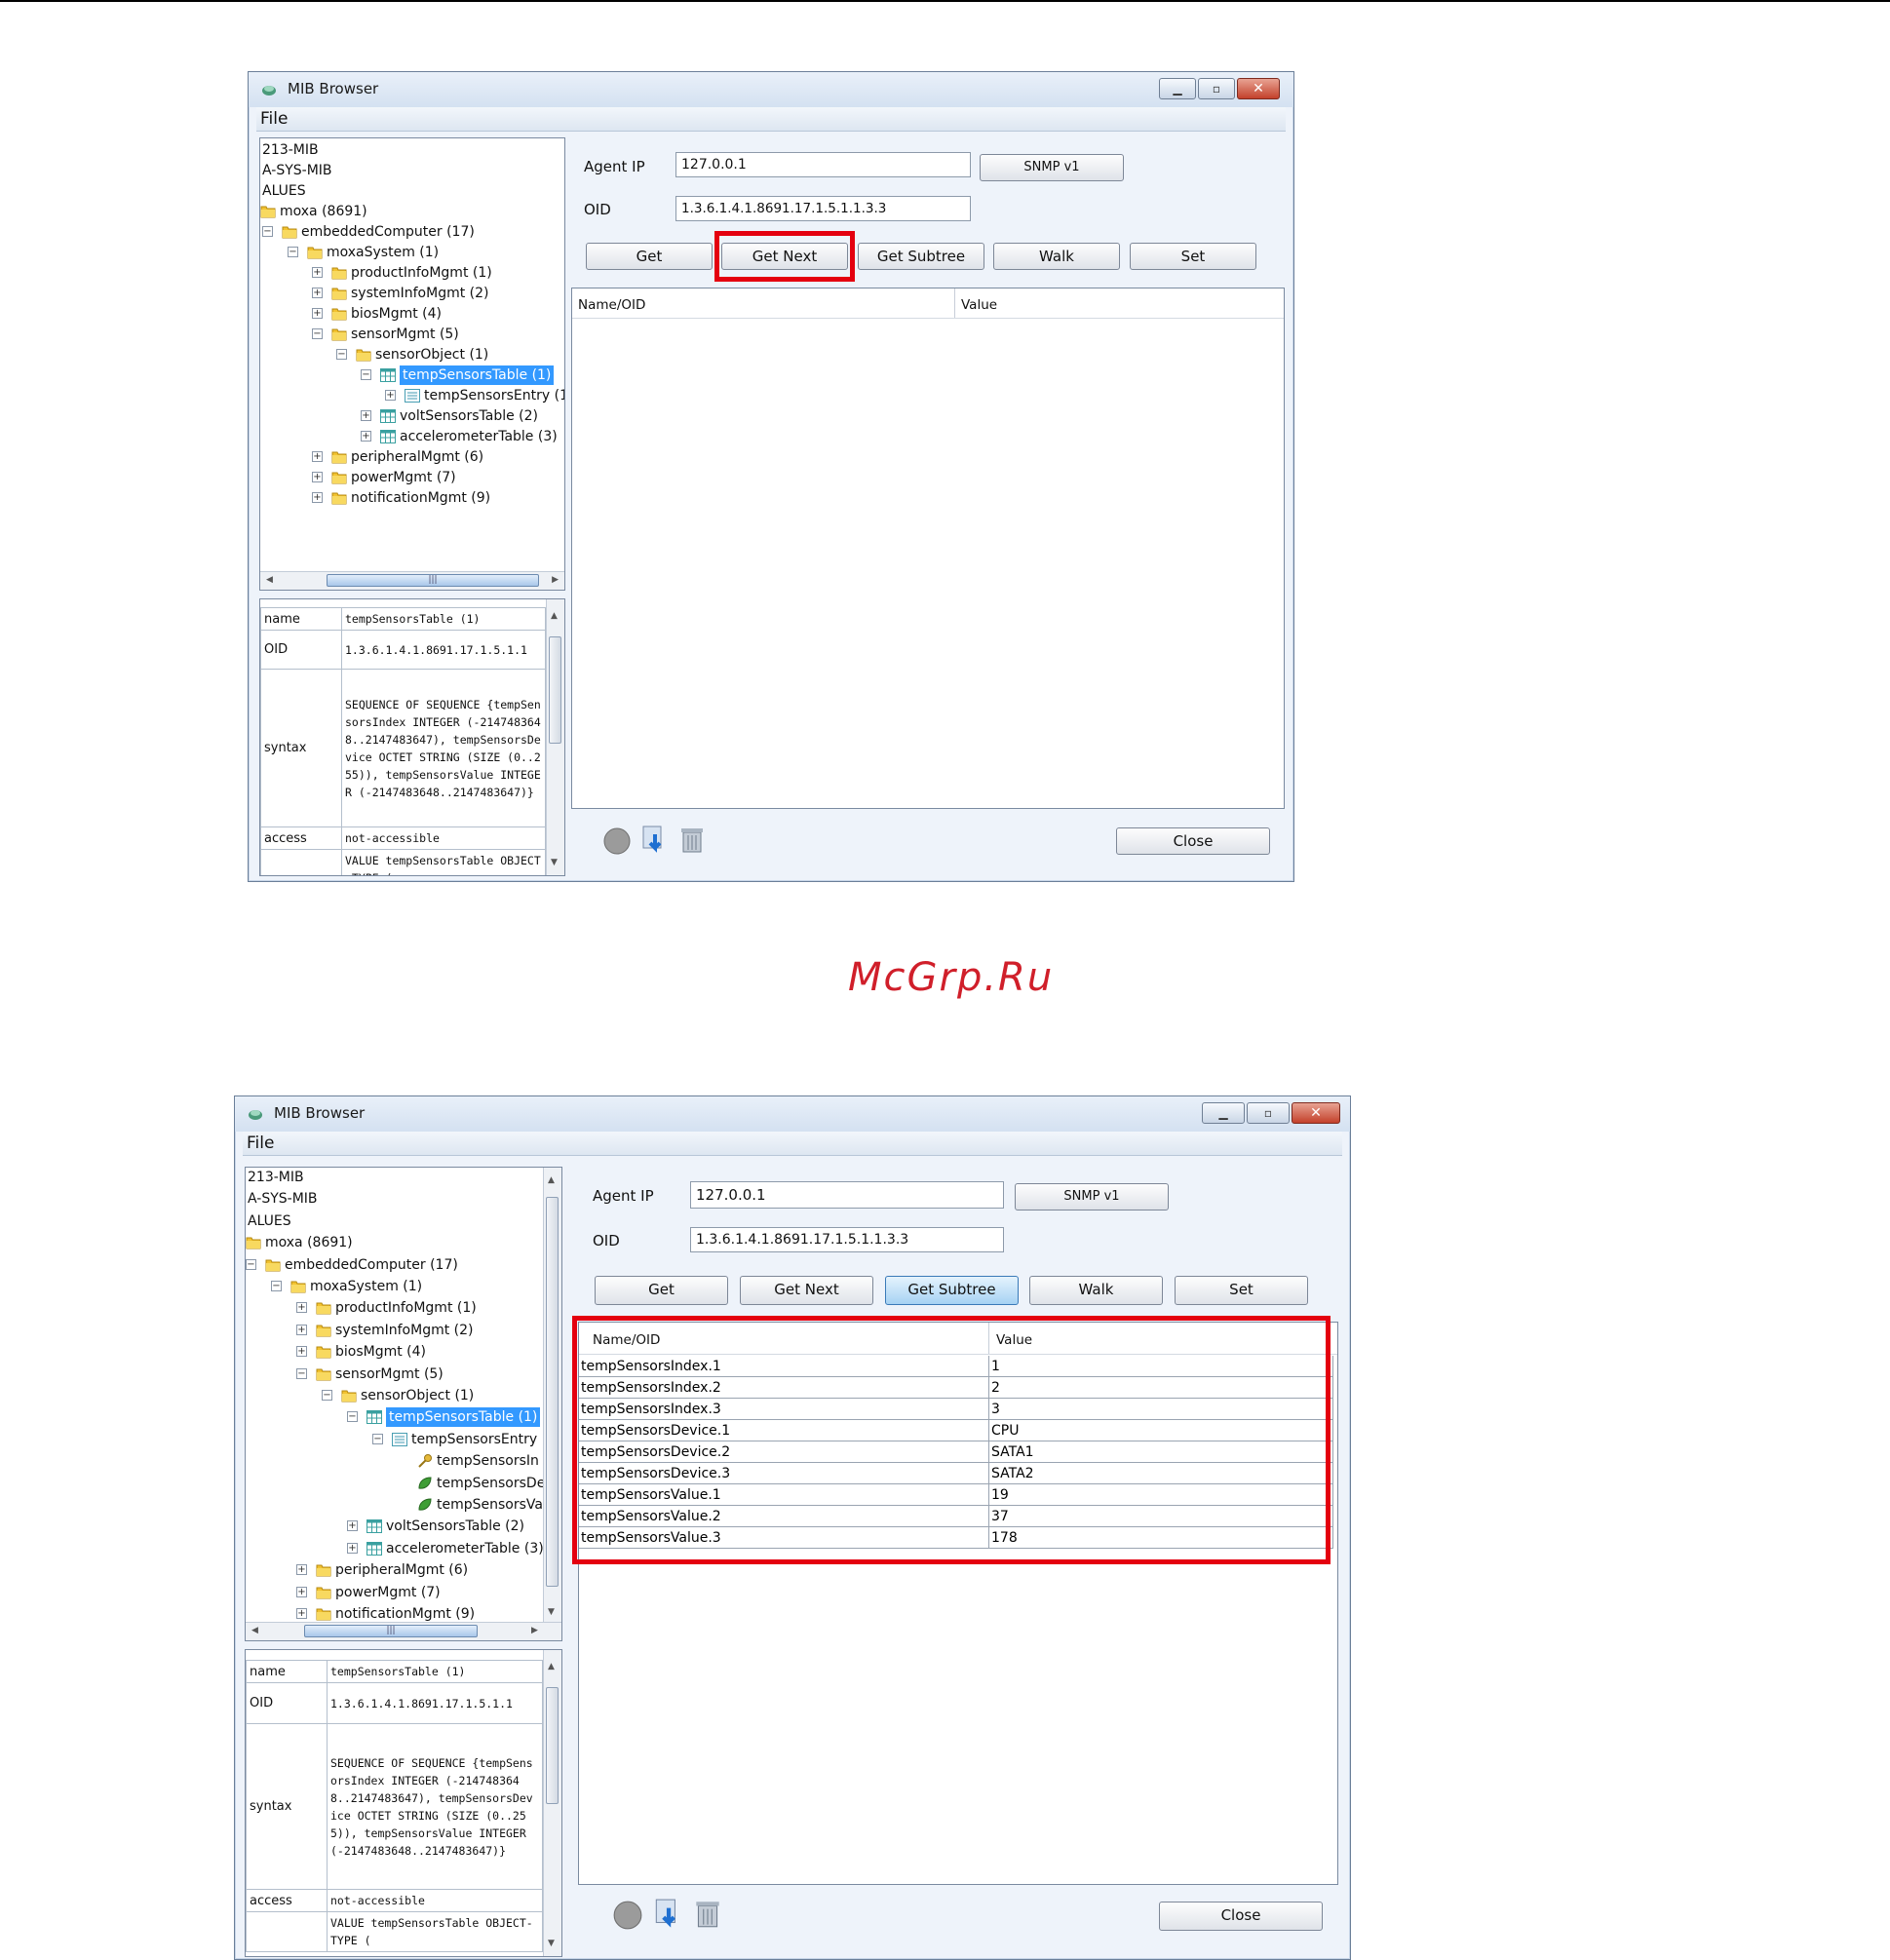  I want to click on get-button: Get, so click(649, 256).